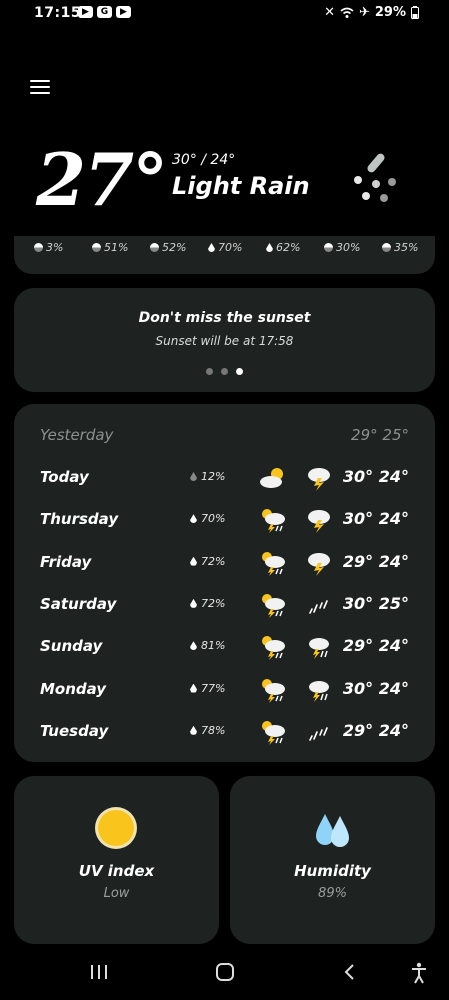  Describe the element at coordinates (116, 893) in the screenshot. I see `uv-index-value: Low` at that location.